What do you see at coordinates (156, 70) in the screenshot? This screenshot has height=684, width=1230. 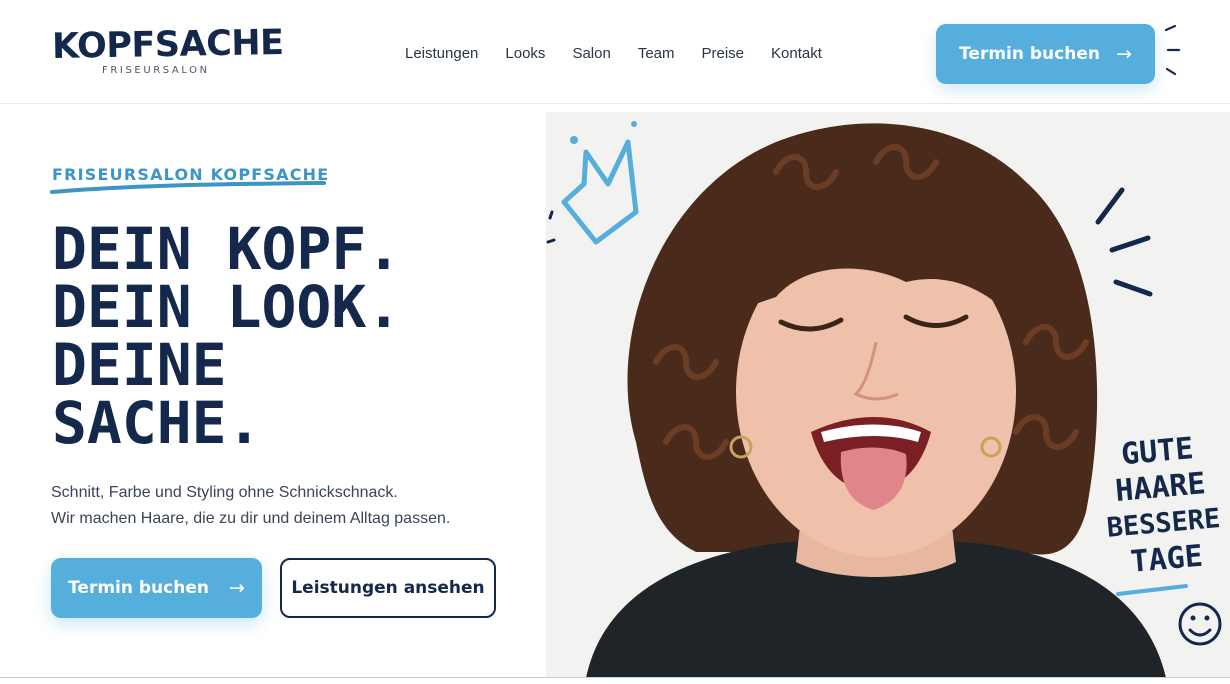 I see `logo-subtitle: FRISEURSALON` at bounding box center [156, 70].